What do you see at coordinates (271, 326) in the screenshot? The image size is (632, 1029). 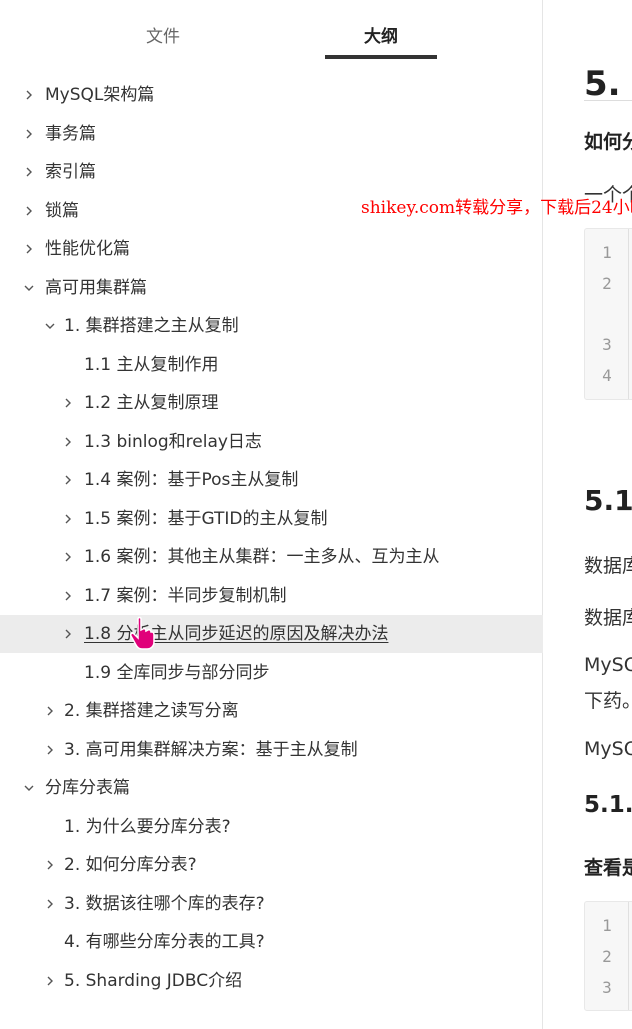 I see `outline-item: 1. 集群搭建之主从复制` at bounding box center [271, 326].